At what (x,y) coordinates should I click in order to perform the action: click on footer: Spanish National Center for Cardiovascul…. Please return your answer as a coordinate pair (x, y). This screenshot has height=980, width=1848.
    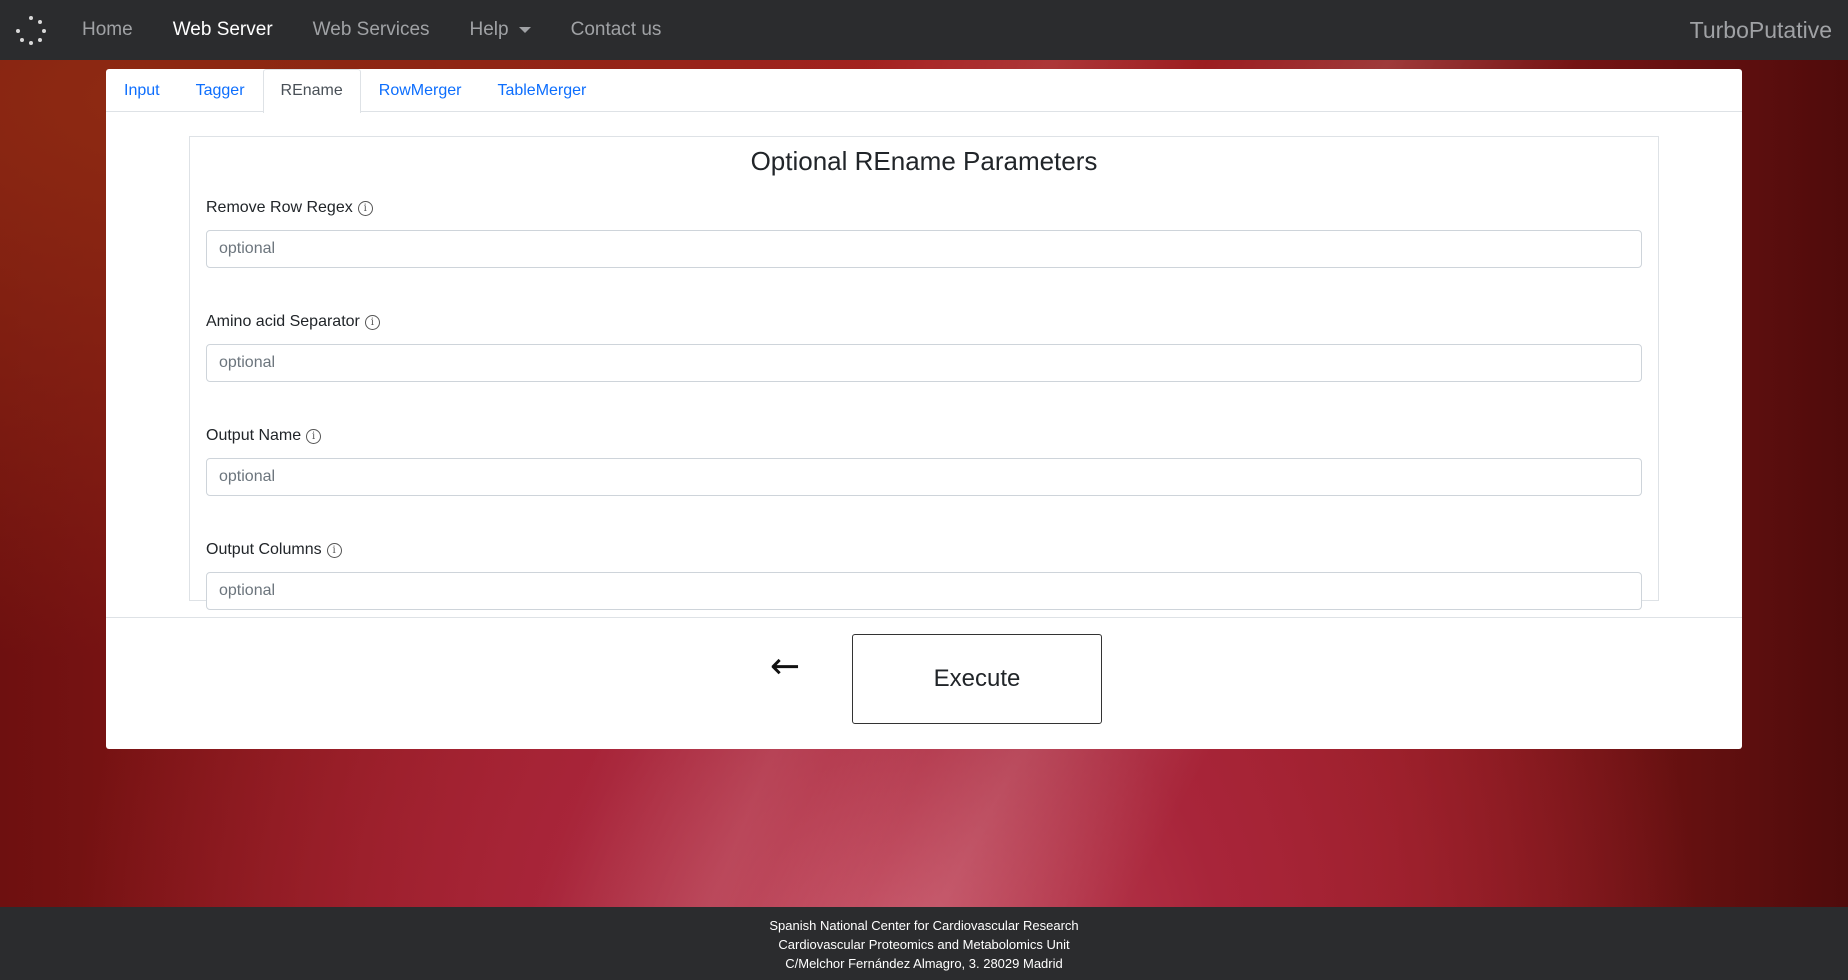
    Looking at the image, I should click on (924, 943).